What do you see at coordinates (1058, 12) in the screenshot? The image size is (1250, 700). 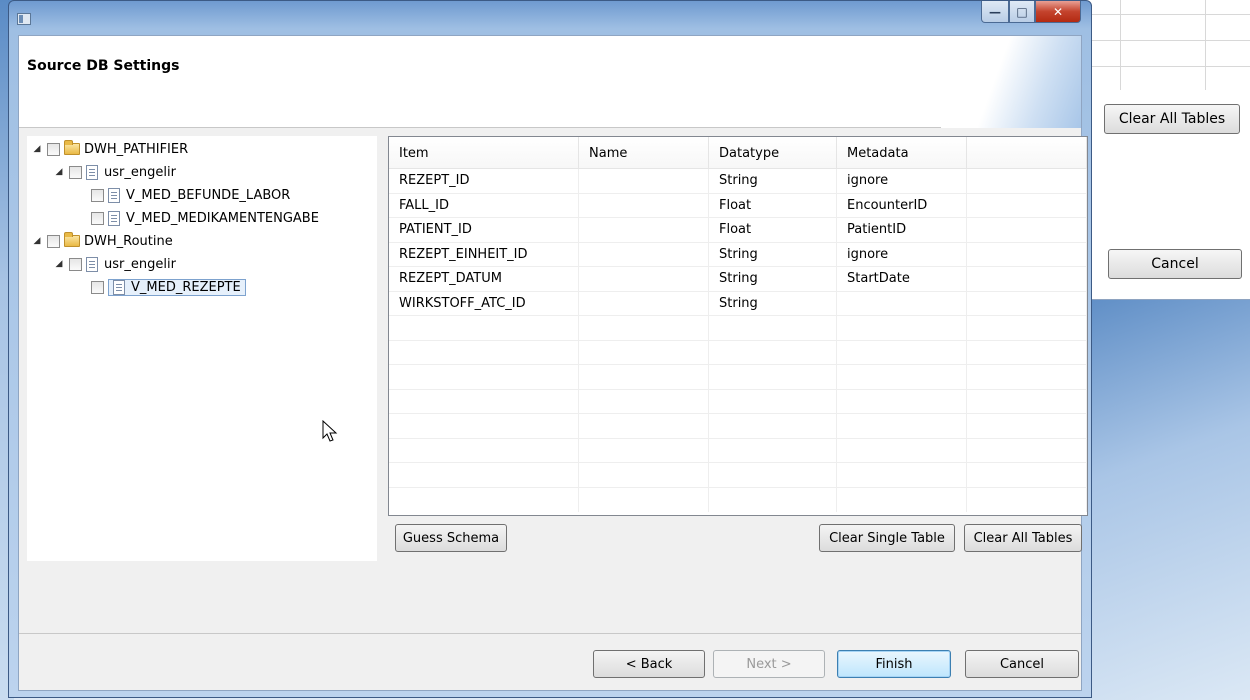 I see `close-icon: ✕` at bounding box center [1058, 12].